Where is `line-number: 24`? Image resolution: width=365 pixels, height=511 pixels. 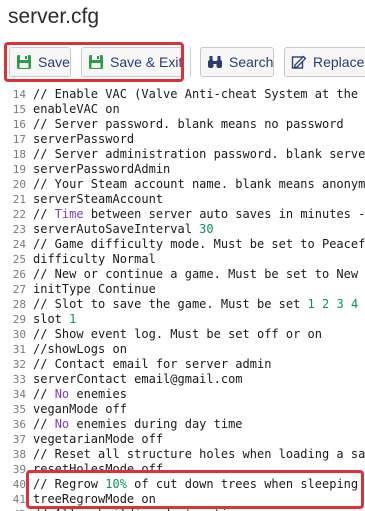
line-number: 24 is located at coordinates (19, 244).